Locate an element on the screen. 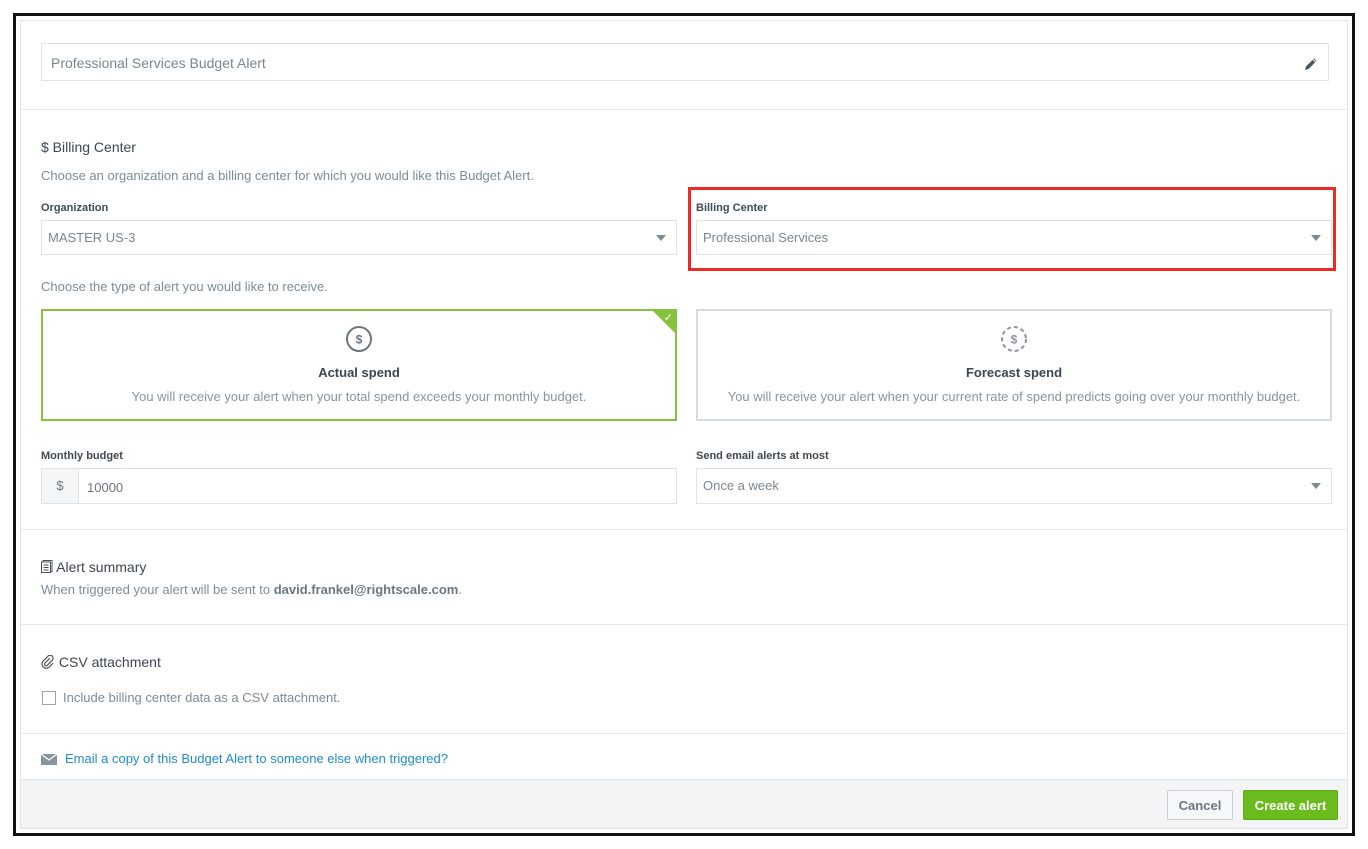  email-frequency-label: Send email alerts at most is located at coordinates (762, 456).